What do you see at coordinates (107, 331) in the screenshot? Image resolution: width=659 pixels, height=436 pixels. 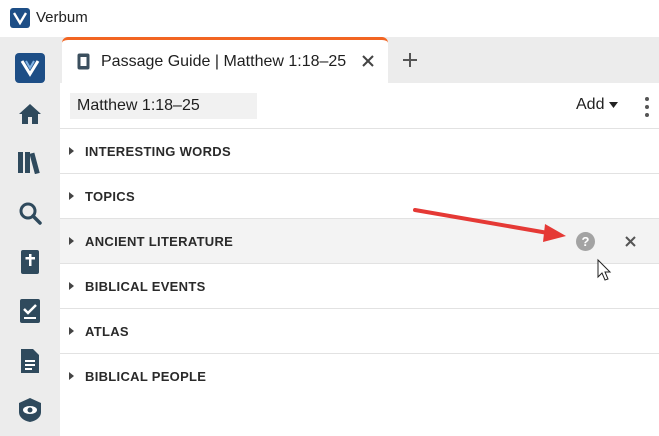 I see `section-label: ATLAS` at bounding box center [107, 331].